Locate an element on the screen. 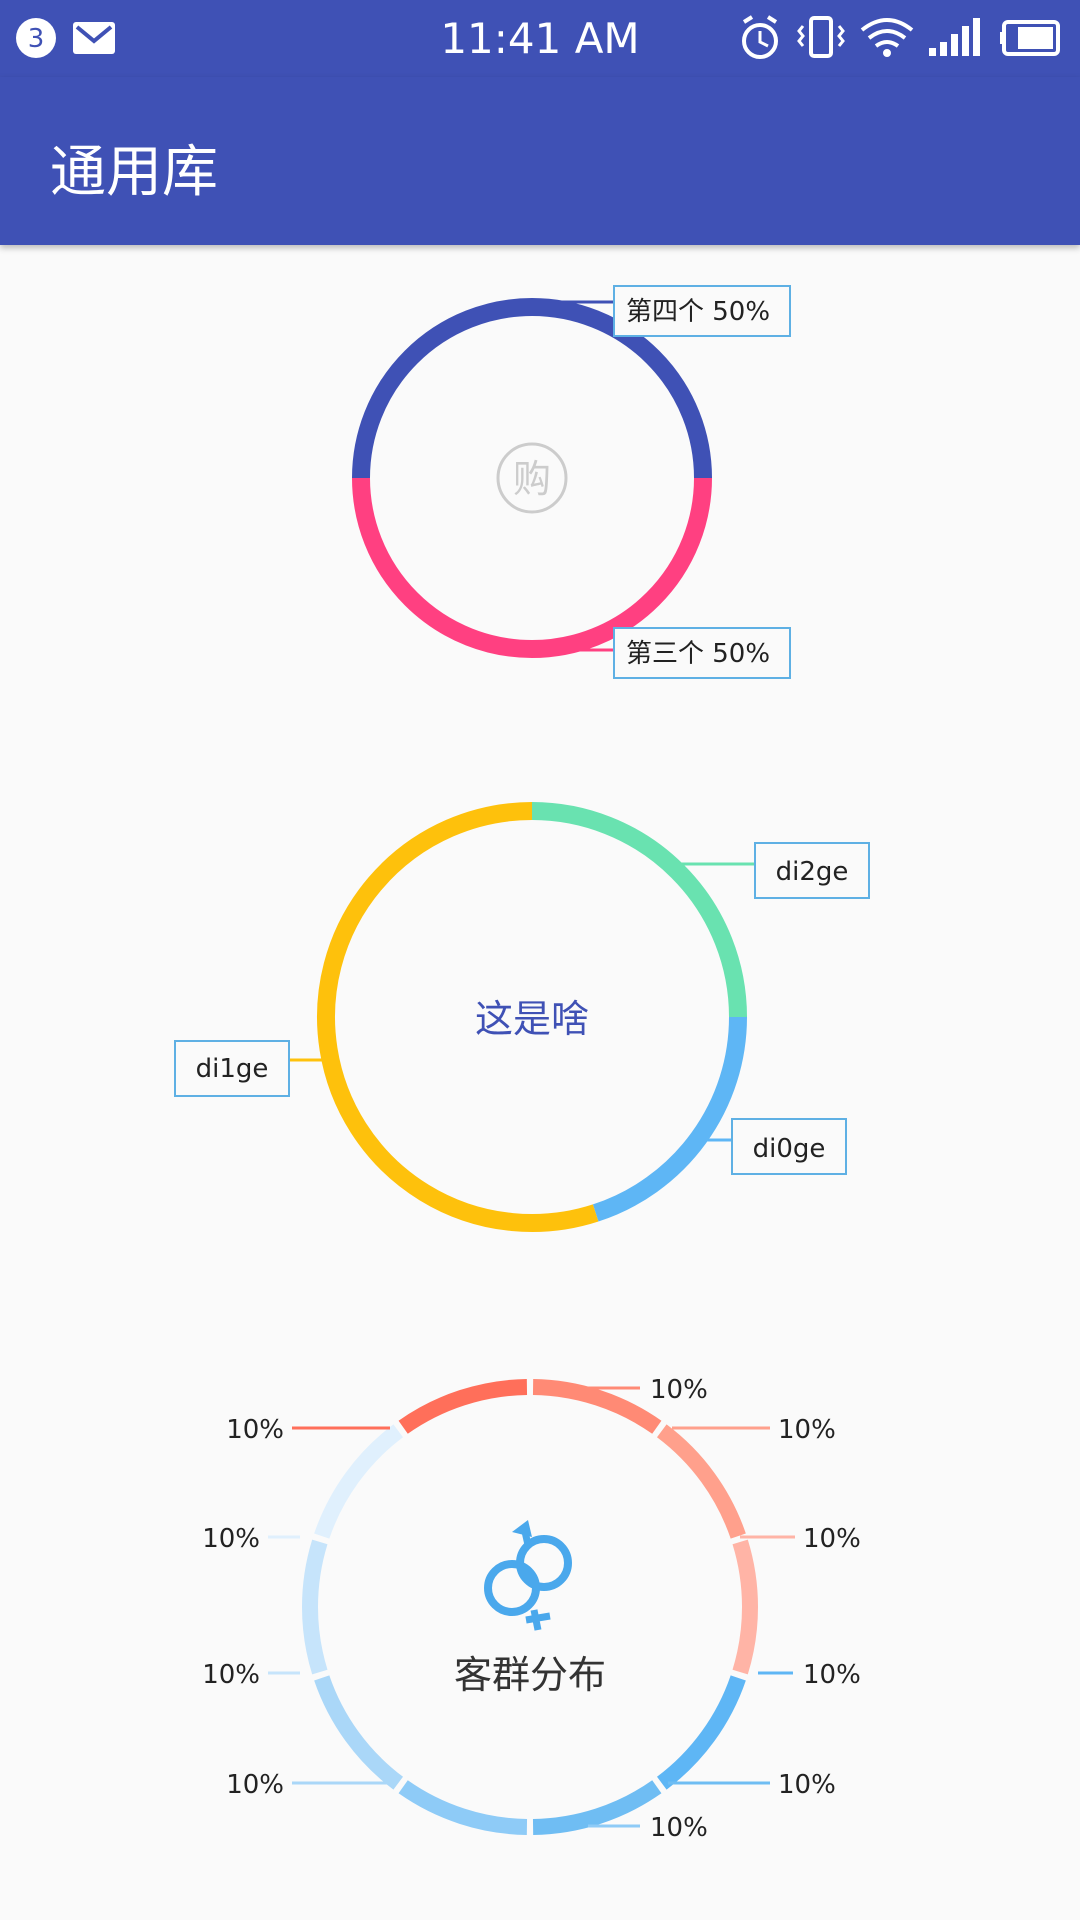  donut-chart-3: 10% 10% 10% 10% 10% 10% 10% 10% 10% 10% is located at coordinates (531, 1609).